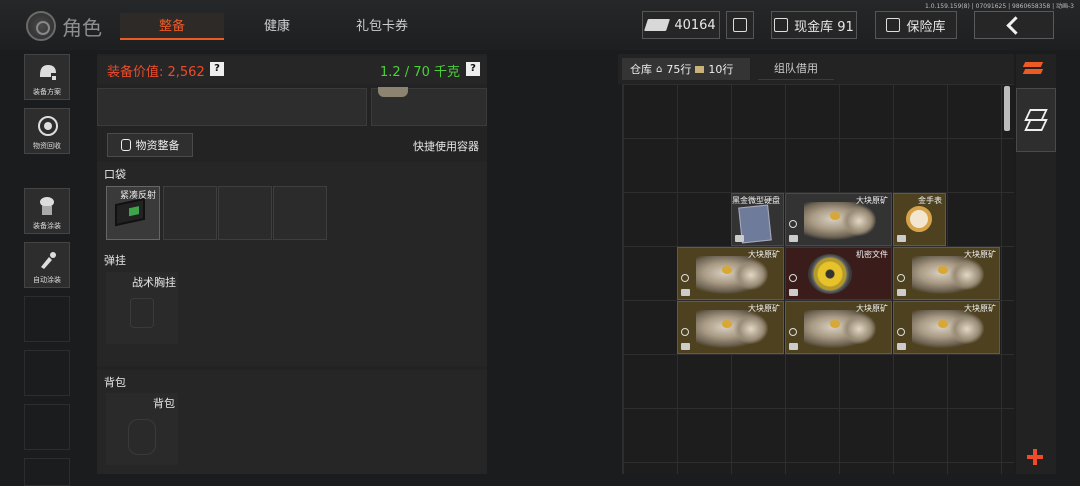 The height and width of the screenshot is (486, 1080). Describe the element at coordinates (382, 26) in the screenshot. I see `tab-gift-cards: 礼包卡券` at that location.